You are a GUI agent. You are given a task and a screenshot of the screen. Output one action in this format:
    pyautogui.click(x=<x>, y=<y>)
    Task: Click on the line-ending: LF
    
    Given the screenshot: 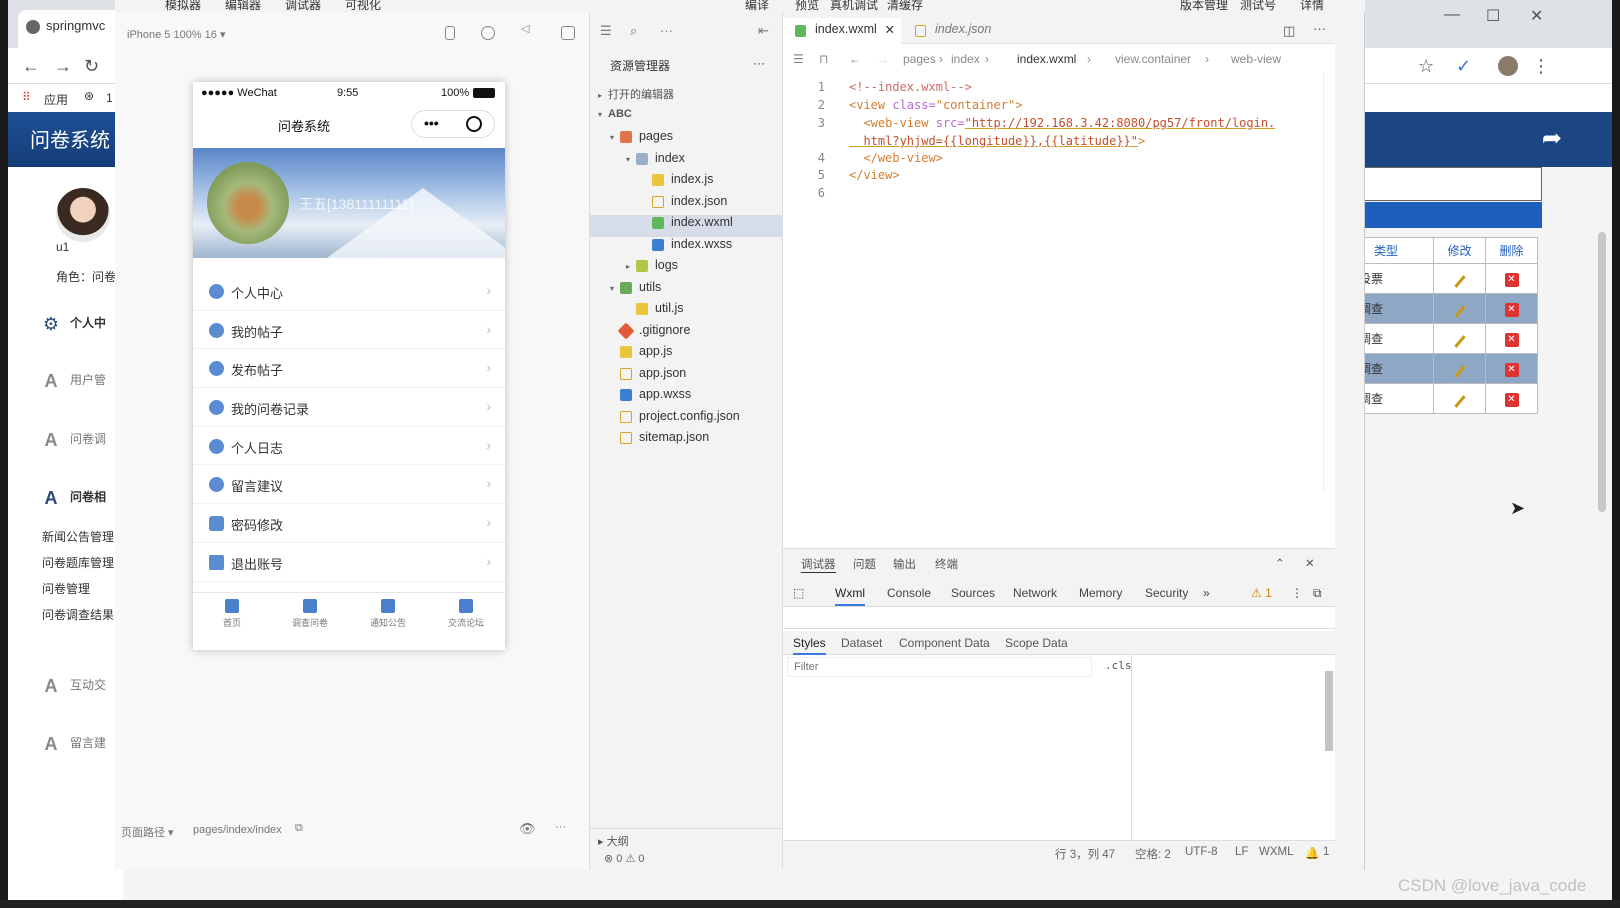 What is the action you would take?
    pyautogui.click(x=1241, y=852)
    